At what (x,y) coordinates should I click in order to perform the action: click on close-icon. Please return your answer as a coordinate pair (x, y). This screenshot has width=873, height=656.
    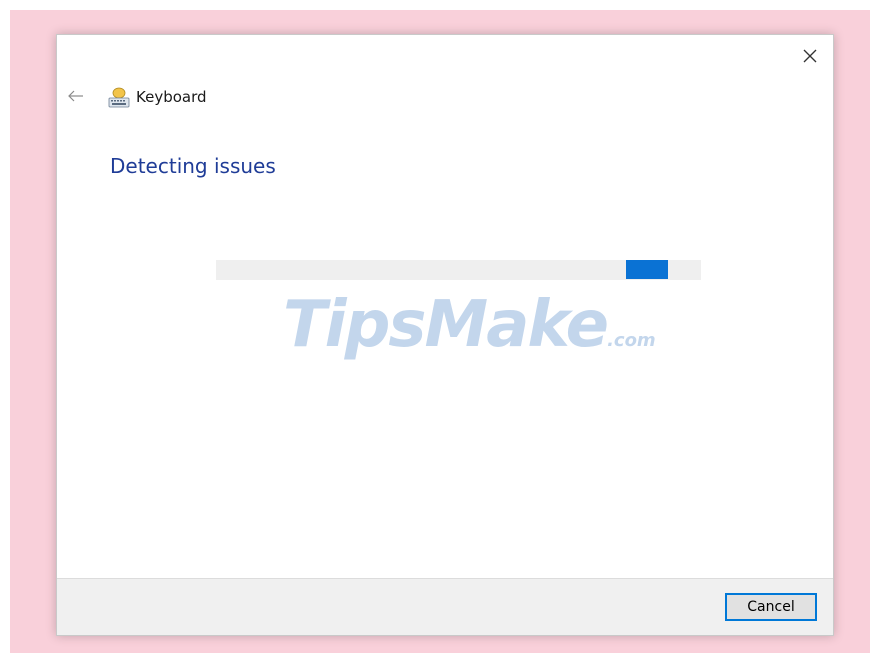
    Looking at the image, I should click on (810, 56).